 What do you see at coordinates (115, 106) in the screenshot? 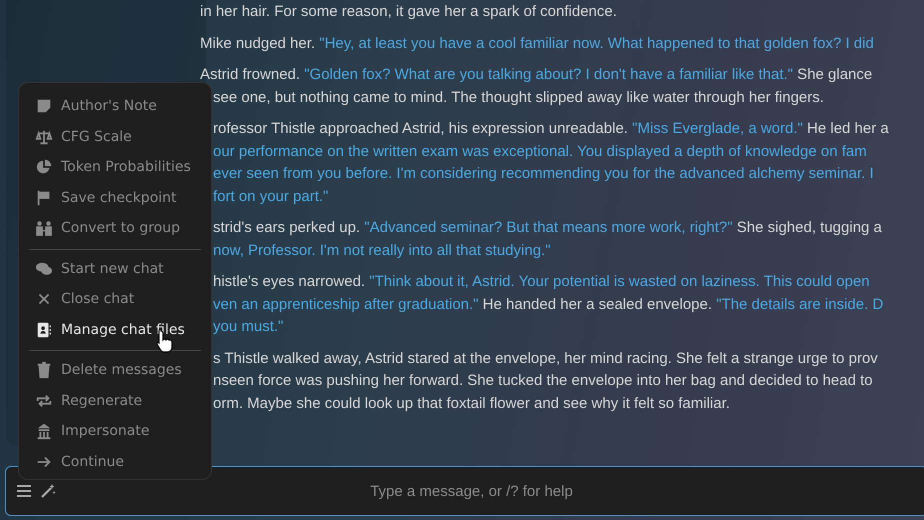
I see `menu-item: Author's Note` at bounding box center [115, 106].